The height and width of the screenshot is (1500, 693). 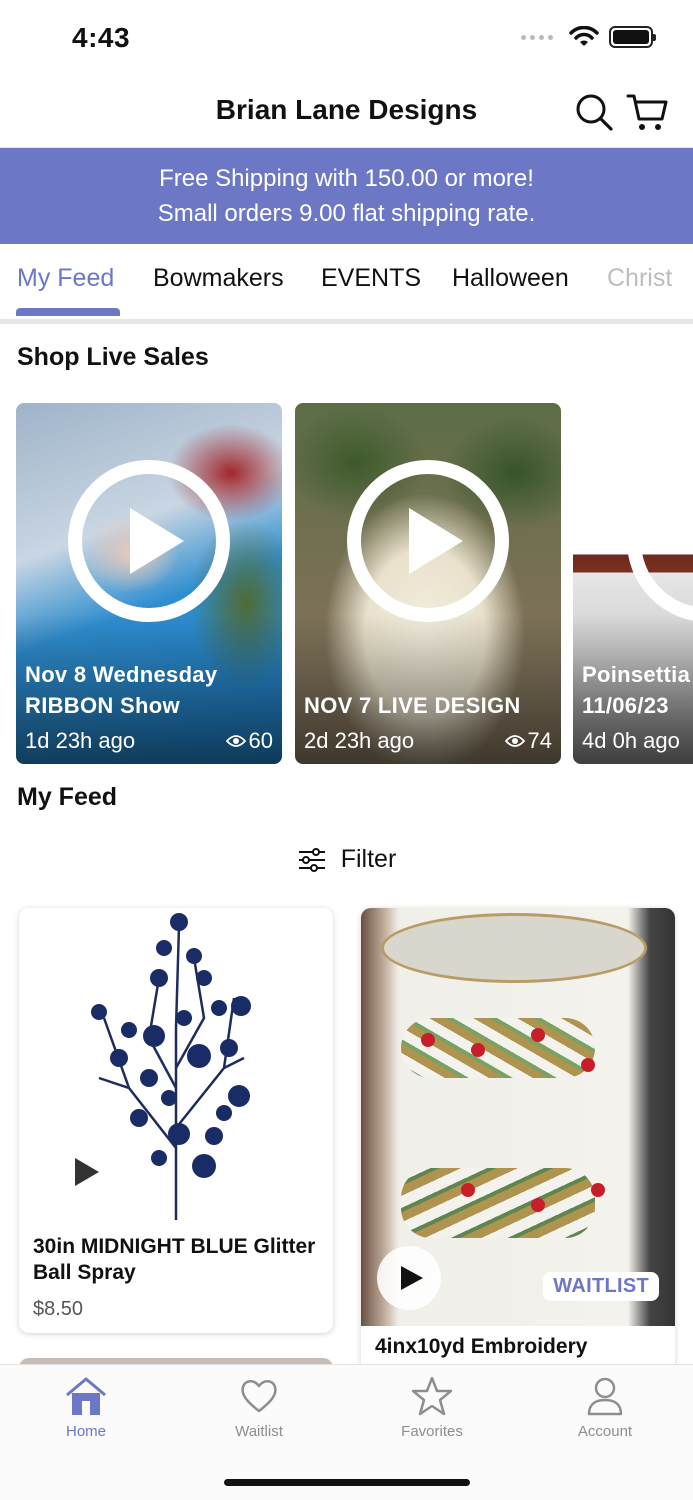 I want to click on view-count-value: 60, so click(x=260, y=740).